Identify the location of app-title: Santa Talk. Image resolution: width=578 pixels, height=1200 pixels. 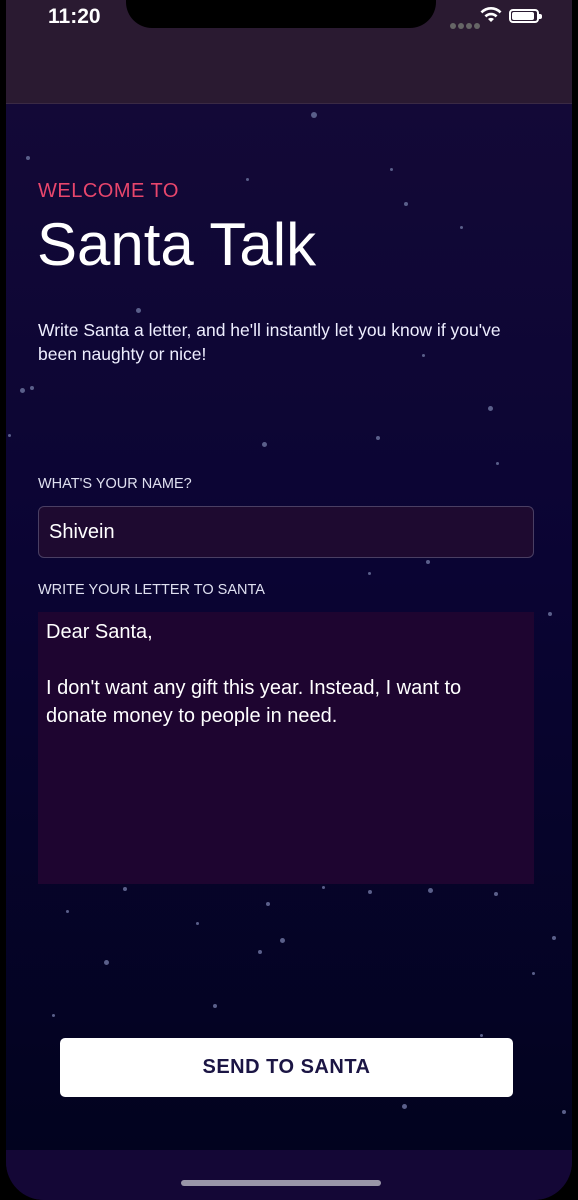
(177, 244).